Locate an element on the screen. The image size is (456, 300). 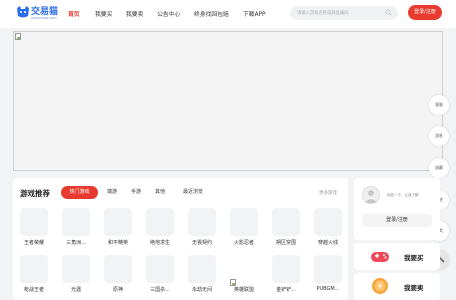
game-name: 光遇 is located at coordinates (75, 290).